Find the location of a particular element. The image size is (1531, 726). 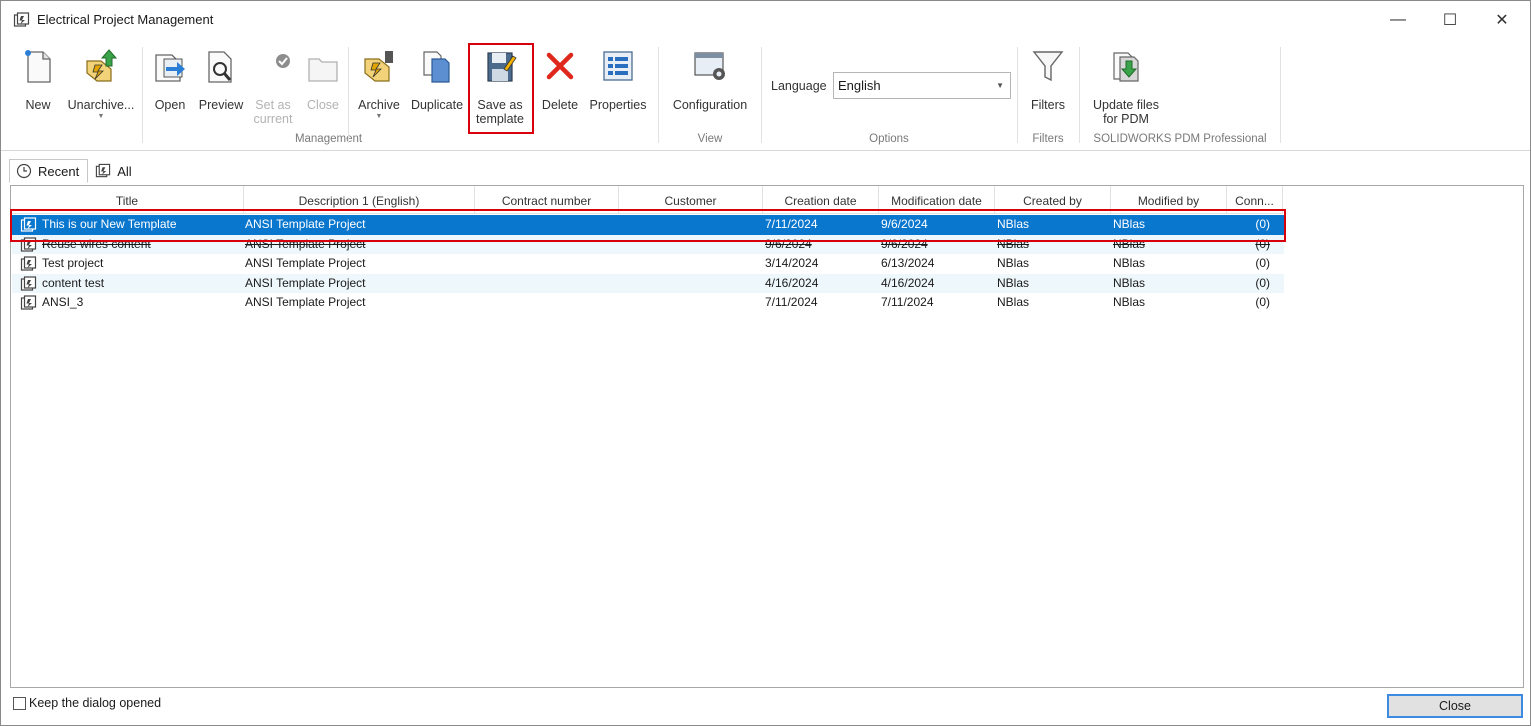

preview-button: Preview is located at coordinates (221, 79).